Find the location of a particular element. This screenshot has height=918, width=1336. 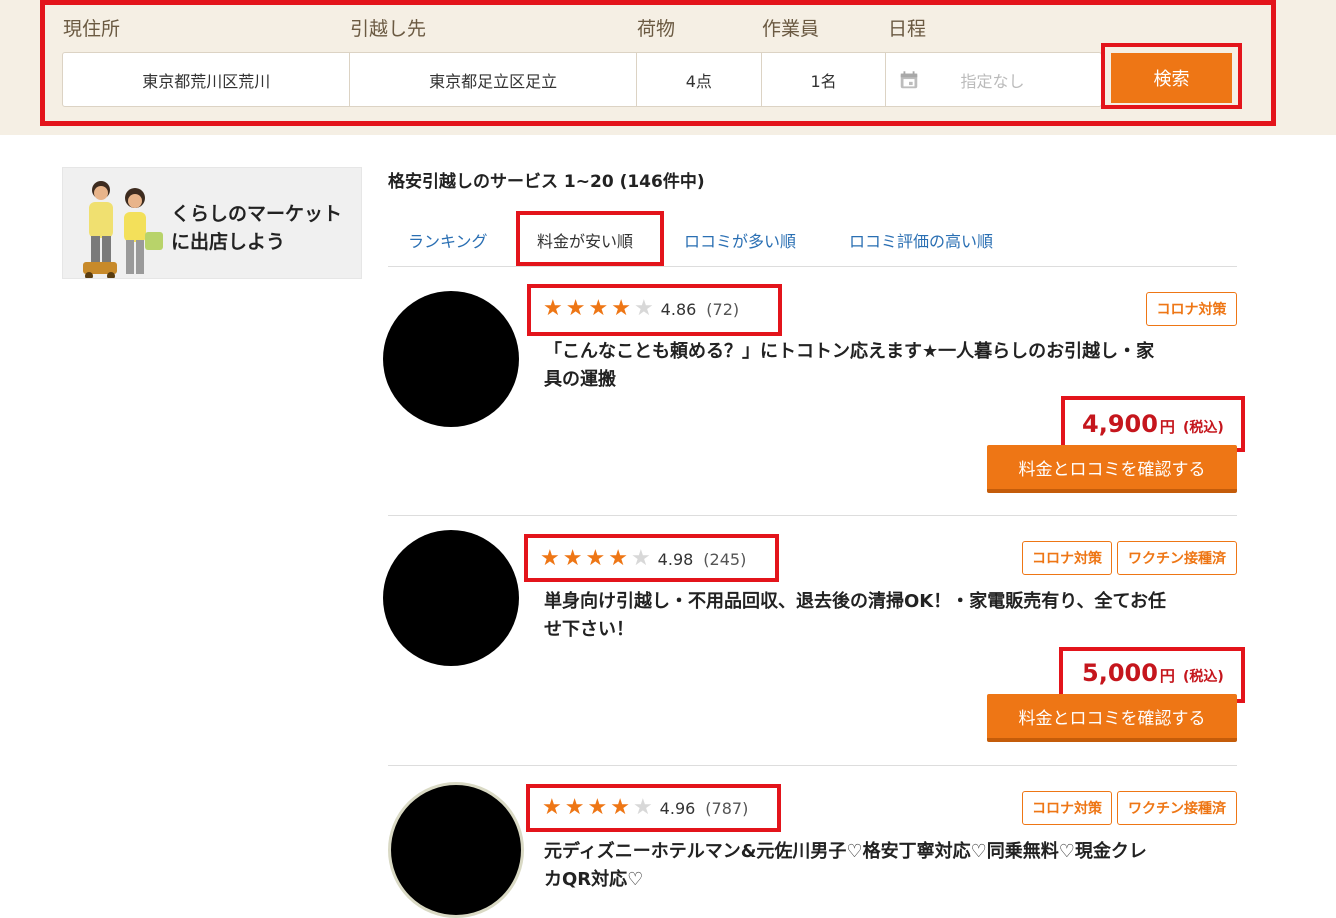

search-button-highlight-box is located at coordinates (1171, 76).